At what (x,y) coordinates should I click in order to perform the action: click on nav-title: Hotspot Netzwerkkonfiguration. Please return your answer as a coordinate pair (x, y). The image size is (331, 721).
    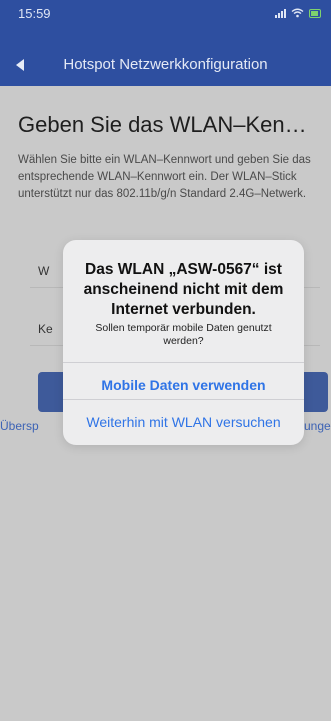
    Looking at the image, I should click on (165, 64).